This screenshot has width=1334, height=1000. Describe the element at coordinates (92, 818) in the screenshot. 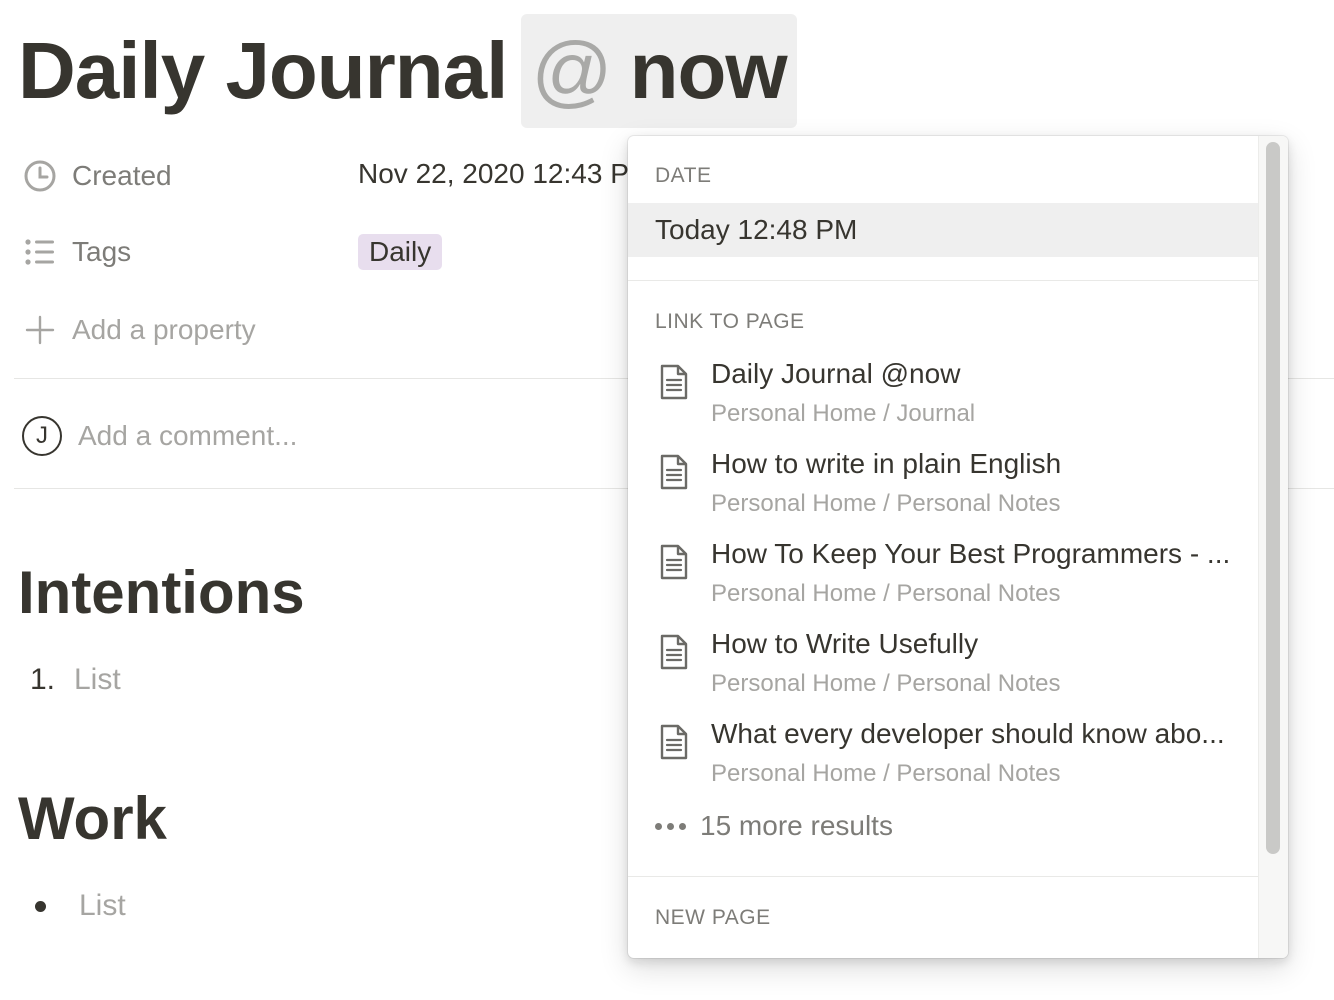

I see `heading-work: Work` at that location.